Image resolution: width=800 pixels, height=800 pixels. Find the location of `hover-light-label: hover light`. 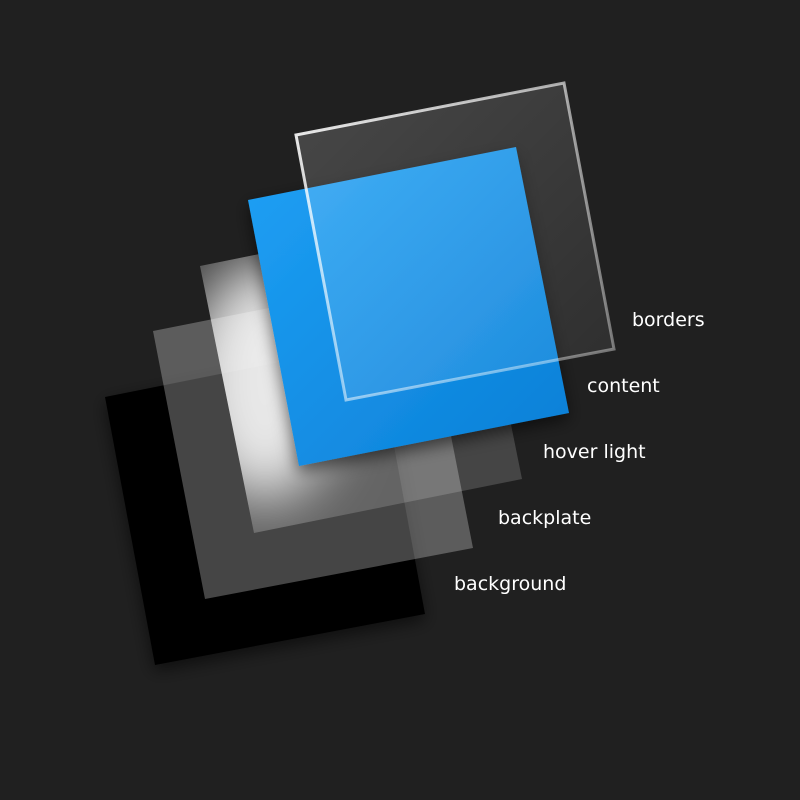

hover-light-label: hover light is located at coordinates (594, 452).